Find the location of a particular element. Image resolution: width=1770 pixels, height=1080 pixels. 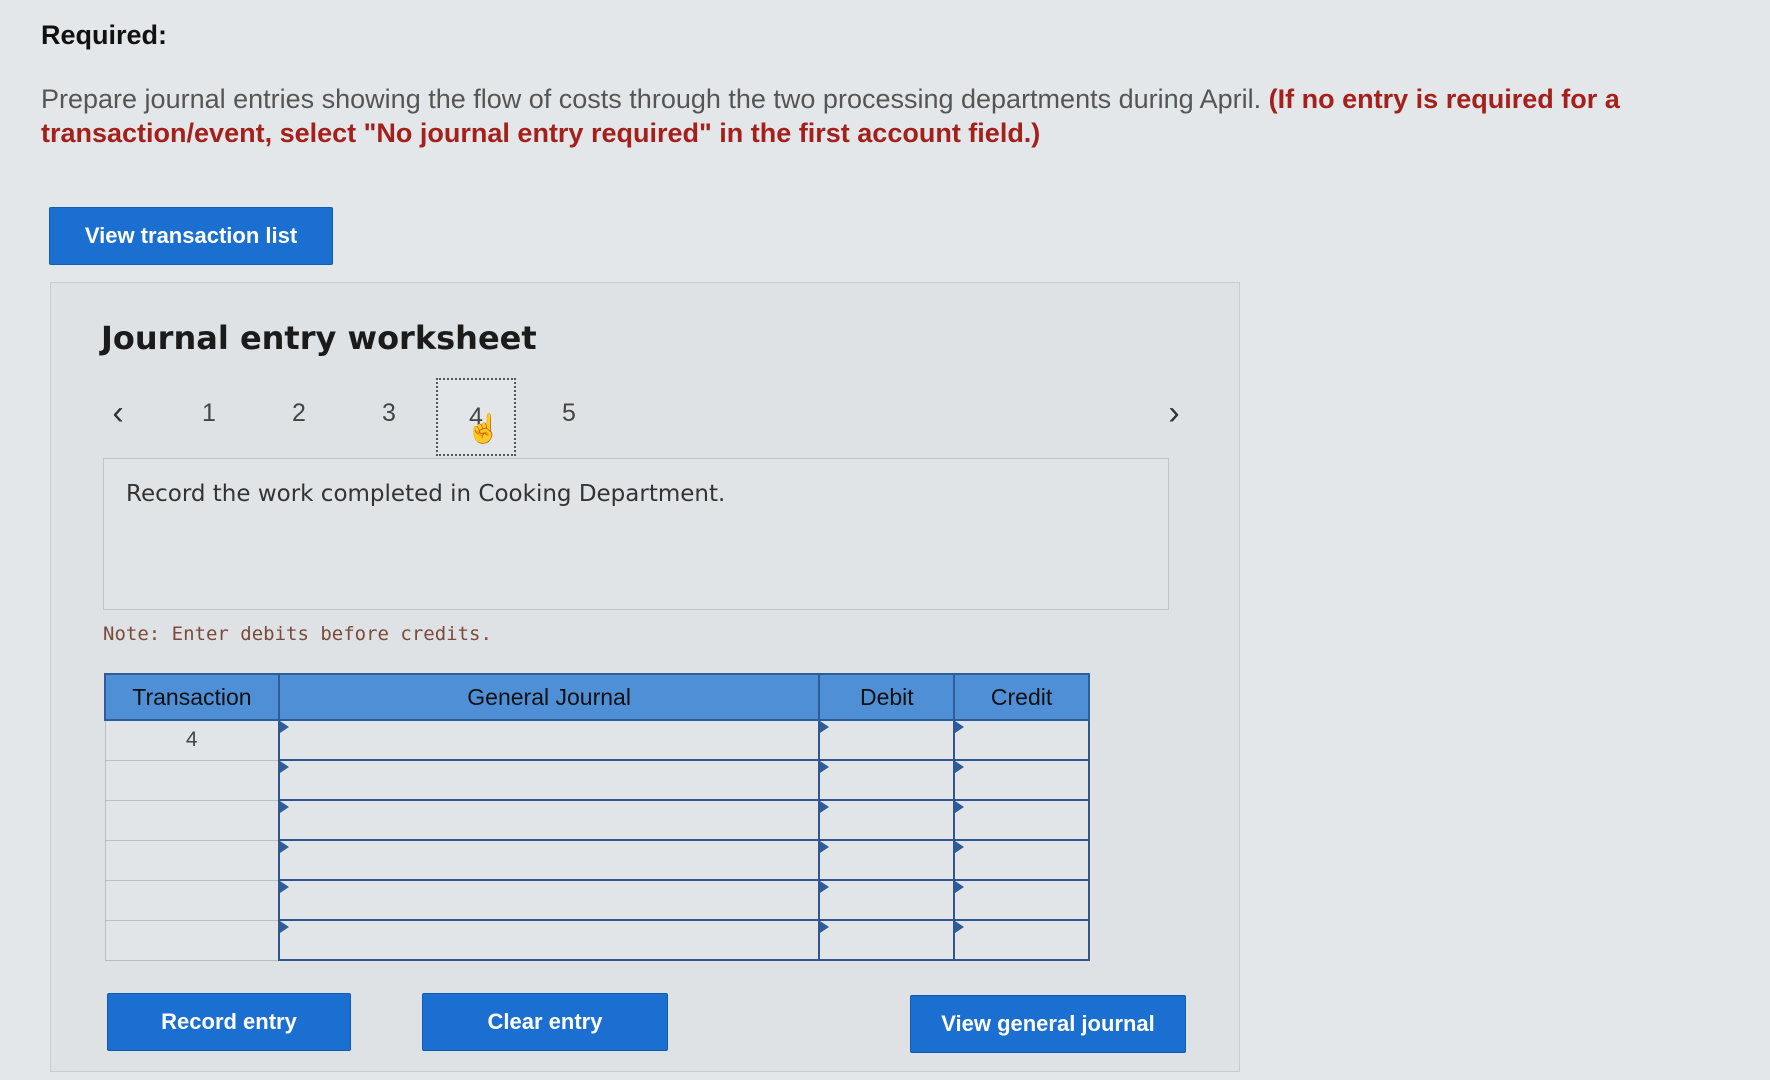

journal-header-row: Transaction General Journal Debit Credit is located at coordinates (597, 697).